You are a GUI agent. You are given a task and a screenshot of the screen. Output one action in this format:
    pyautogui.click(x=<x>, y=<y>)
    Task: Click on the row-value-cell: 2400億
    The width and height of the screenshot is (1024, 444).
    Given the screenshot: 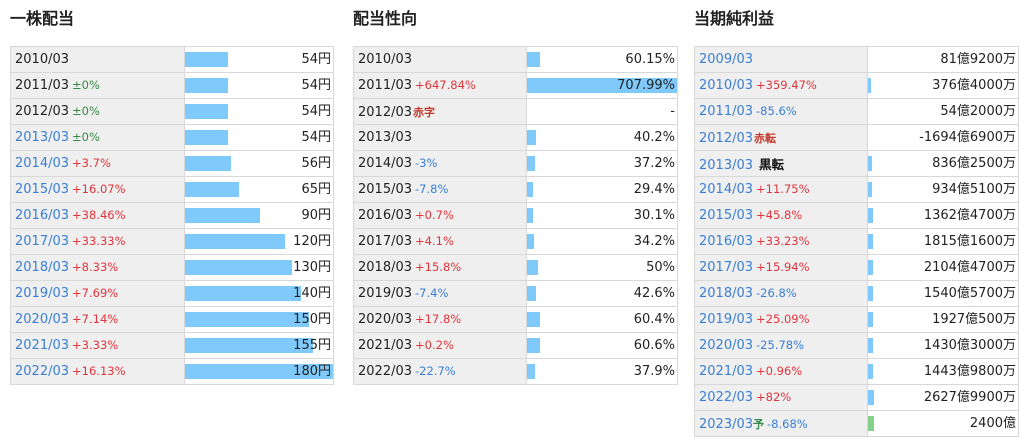 What is the action you would take?
    pyautogui.click(x=943, y=423)
    